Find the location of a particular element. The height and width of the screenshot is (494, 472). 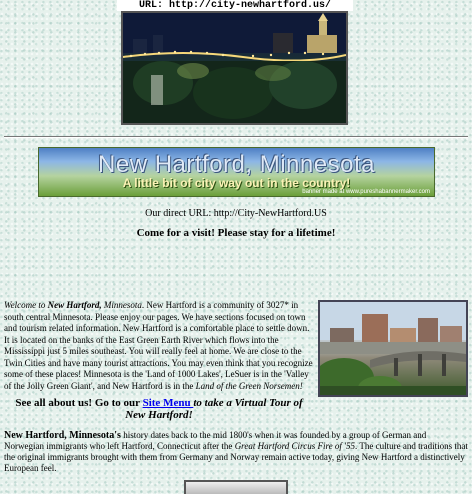

town-photo is located at coordinates (393, 348).